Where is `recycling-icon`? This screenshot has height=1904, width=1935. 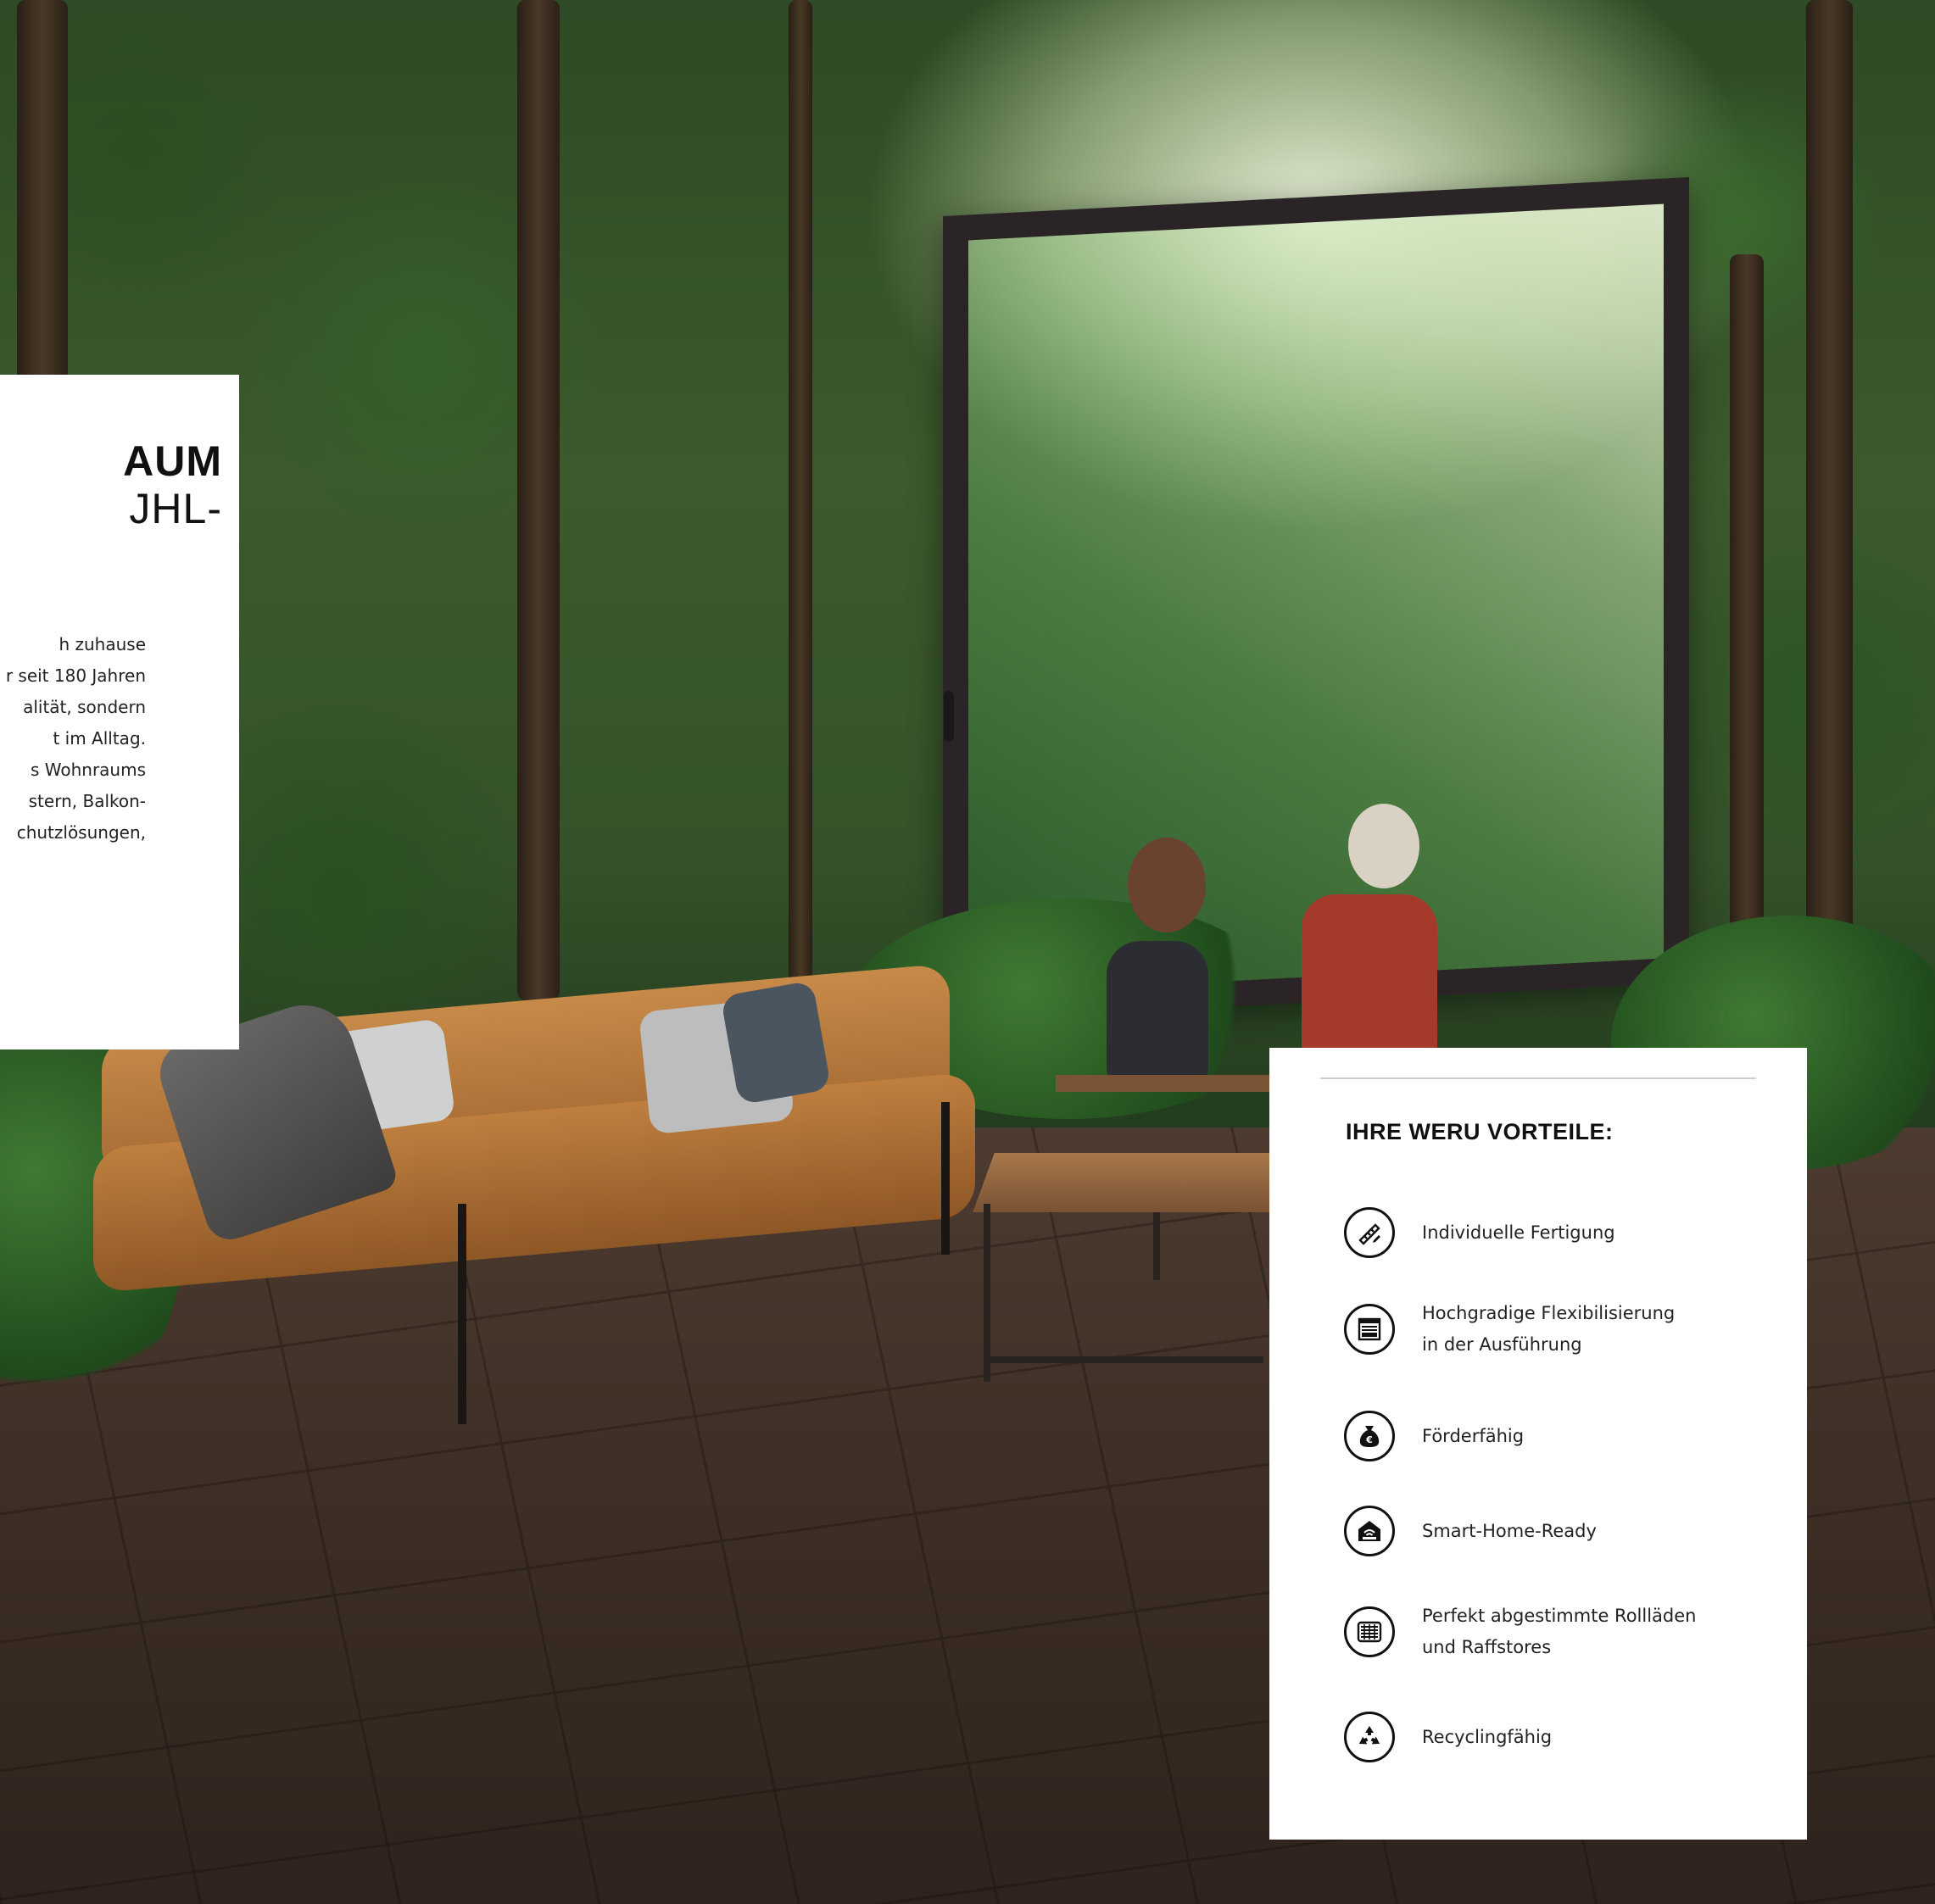
recycling-icon is located at coordinates (1369, 1737).